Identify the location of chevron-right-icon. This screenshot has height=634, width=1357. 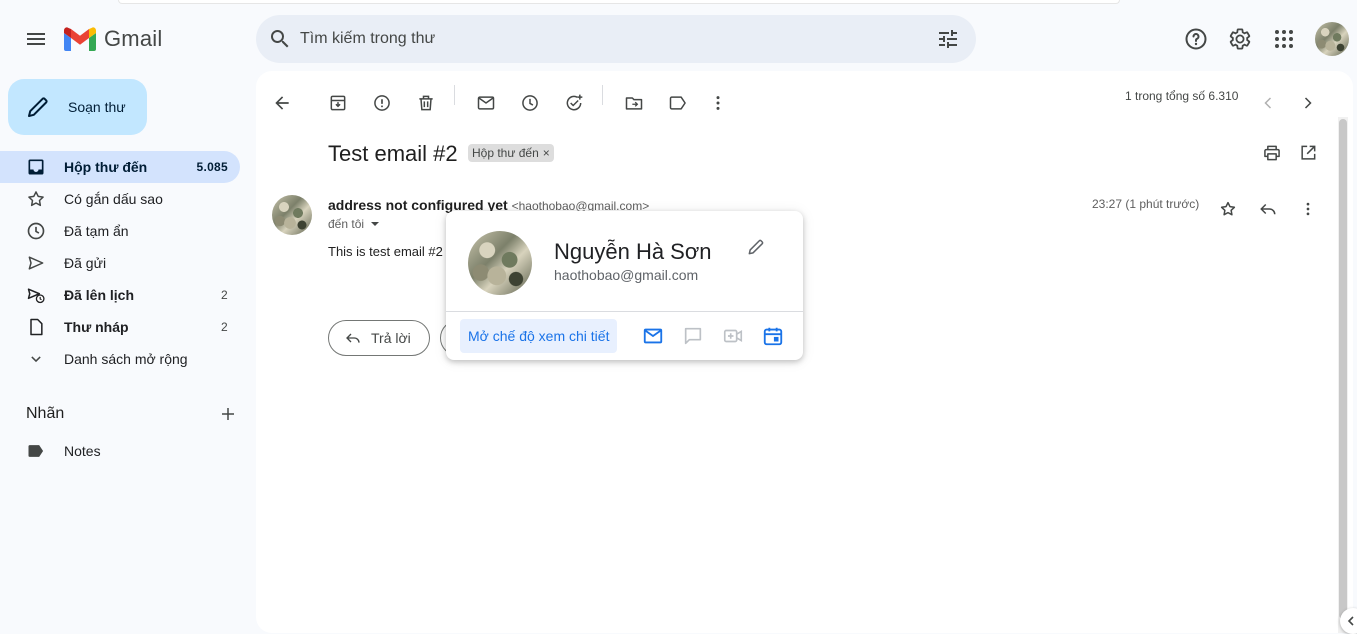
(1308, 103).